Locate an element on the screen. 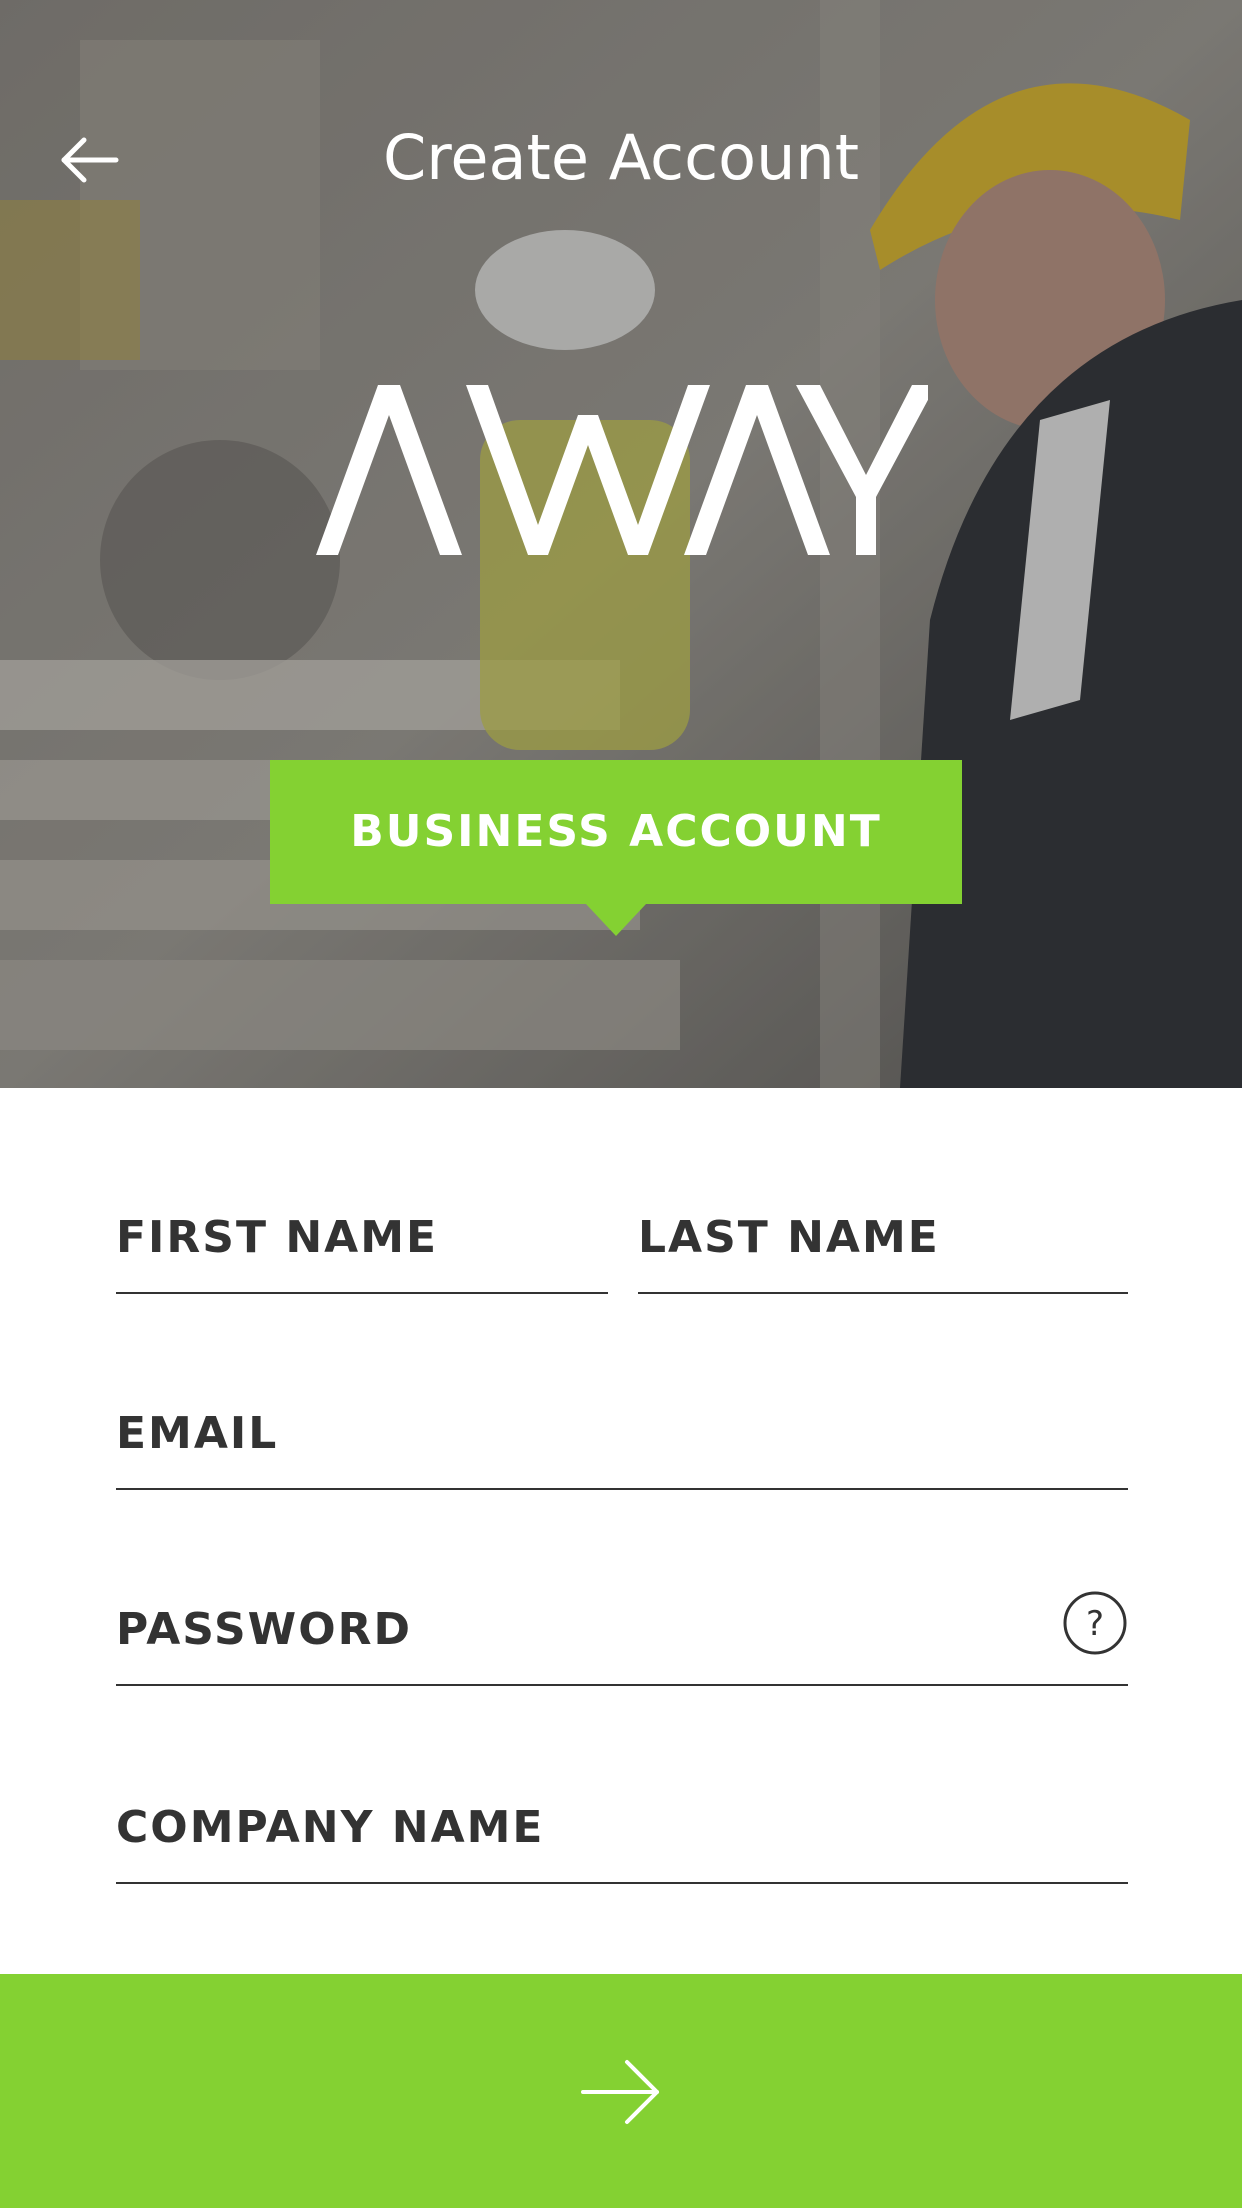 This screenshot has width=1242, height=2208. company-name-input is located at coordinates (622, 1827).